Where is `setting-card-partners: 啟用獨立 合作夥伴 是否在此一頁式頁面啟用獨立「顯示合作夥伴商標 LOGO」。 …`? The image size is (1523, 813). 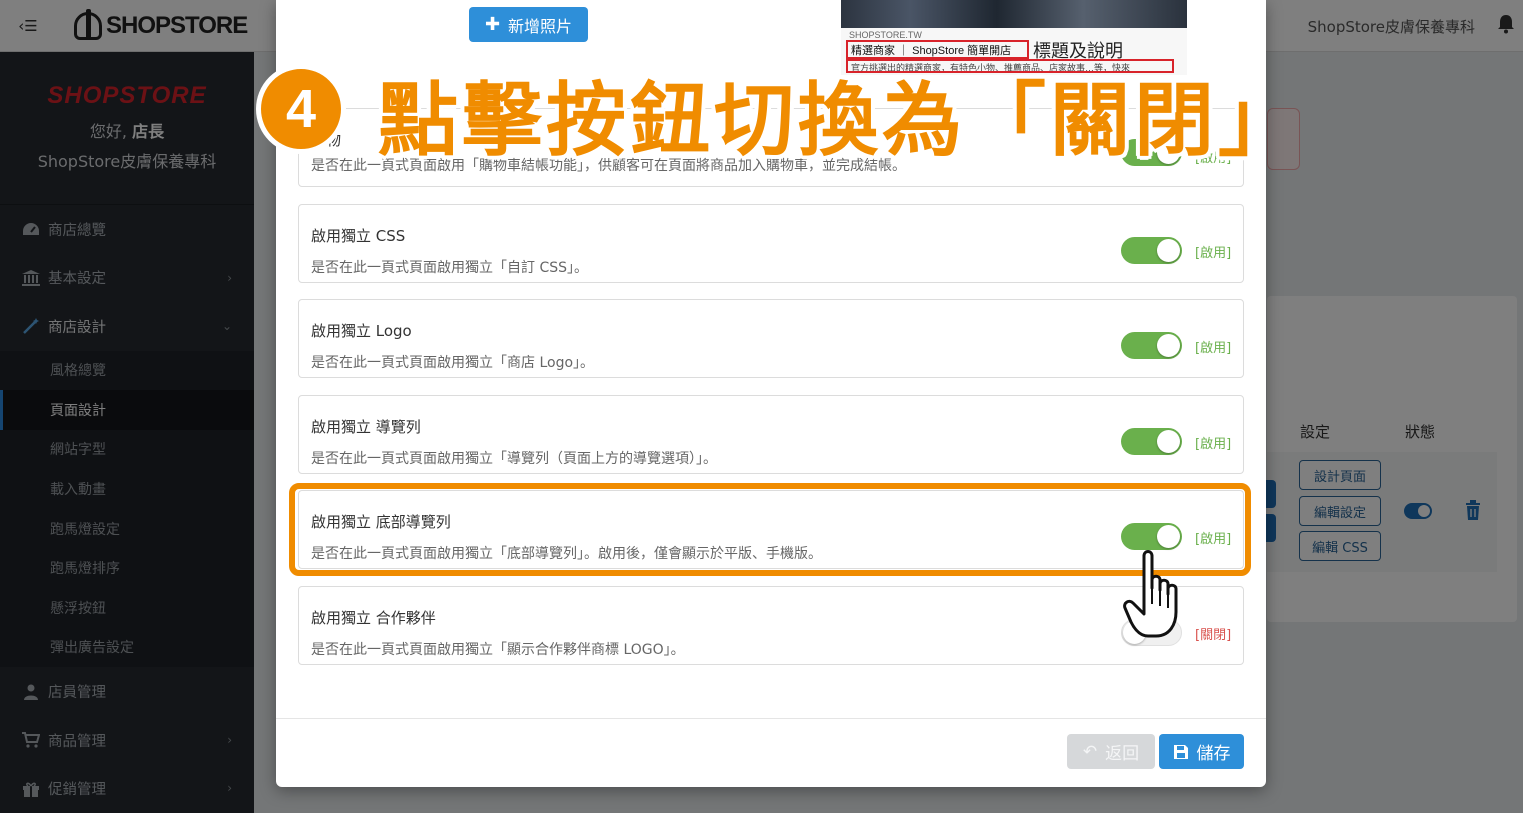 setting-card-partners: 啟用獨立 合作夥伴 是否在此一頁式頁面啟用獨立「顯示合作夥伴商標 LOGO」。 … is located at coordinates (771, 625).